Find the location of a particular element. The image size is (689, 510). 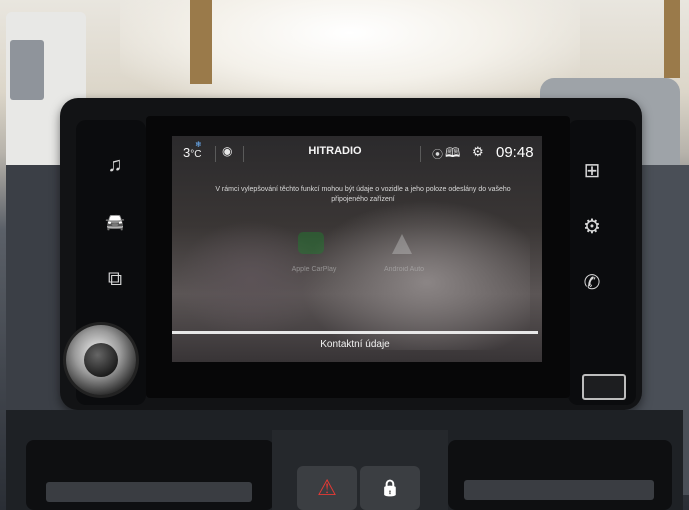

settings-button: ⚙ is located at coordinates (592, 226).